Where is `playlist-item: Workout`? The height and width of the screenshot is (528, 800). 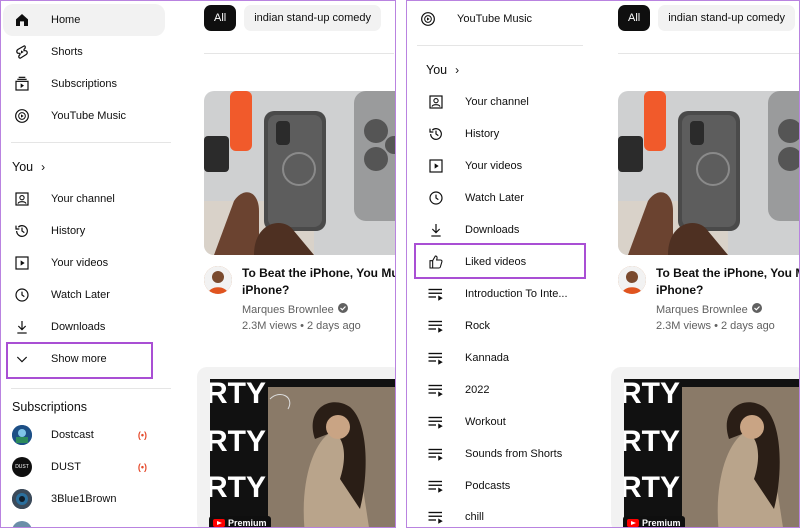 playlist-item: Workout is located at coordinates (498, 422).